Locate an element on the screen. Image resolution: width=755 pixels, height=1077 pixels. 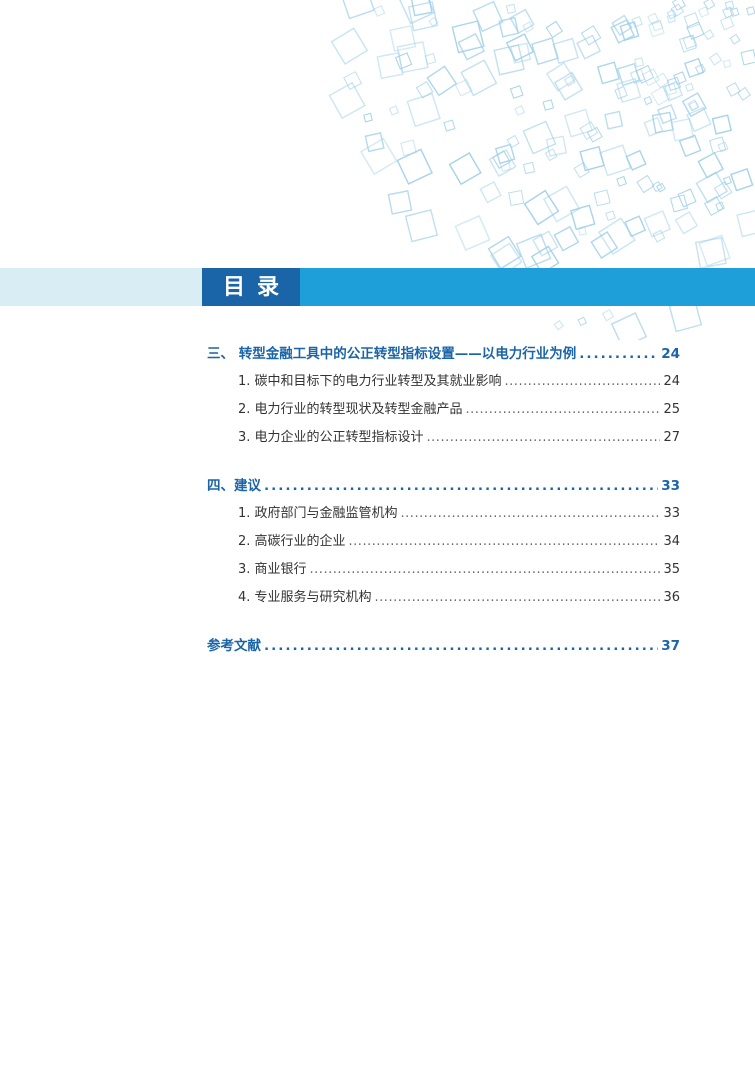
toc-item-label: 3. 商业银行 is located at coordinates (272, 569).